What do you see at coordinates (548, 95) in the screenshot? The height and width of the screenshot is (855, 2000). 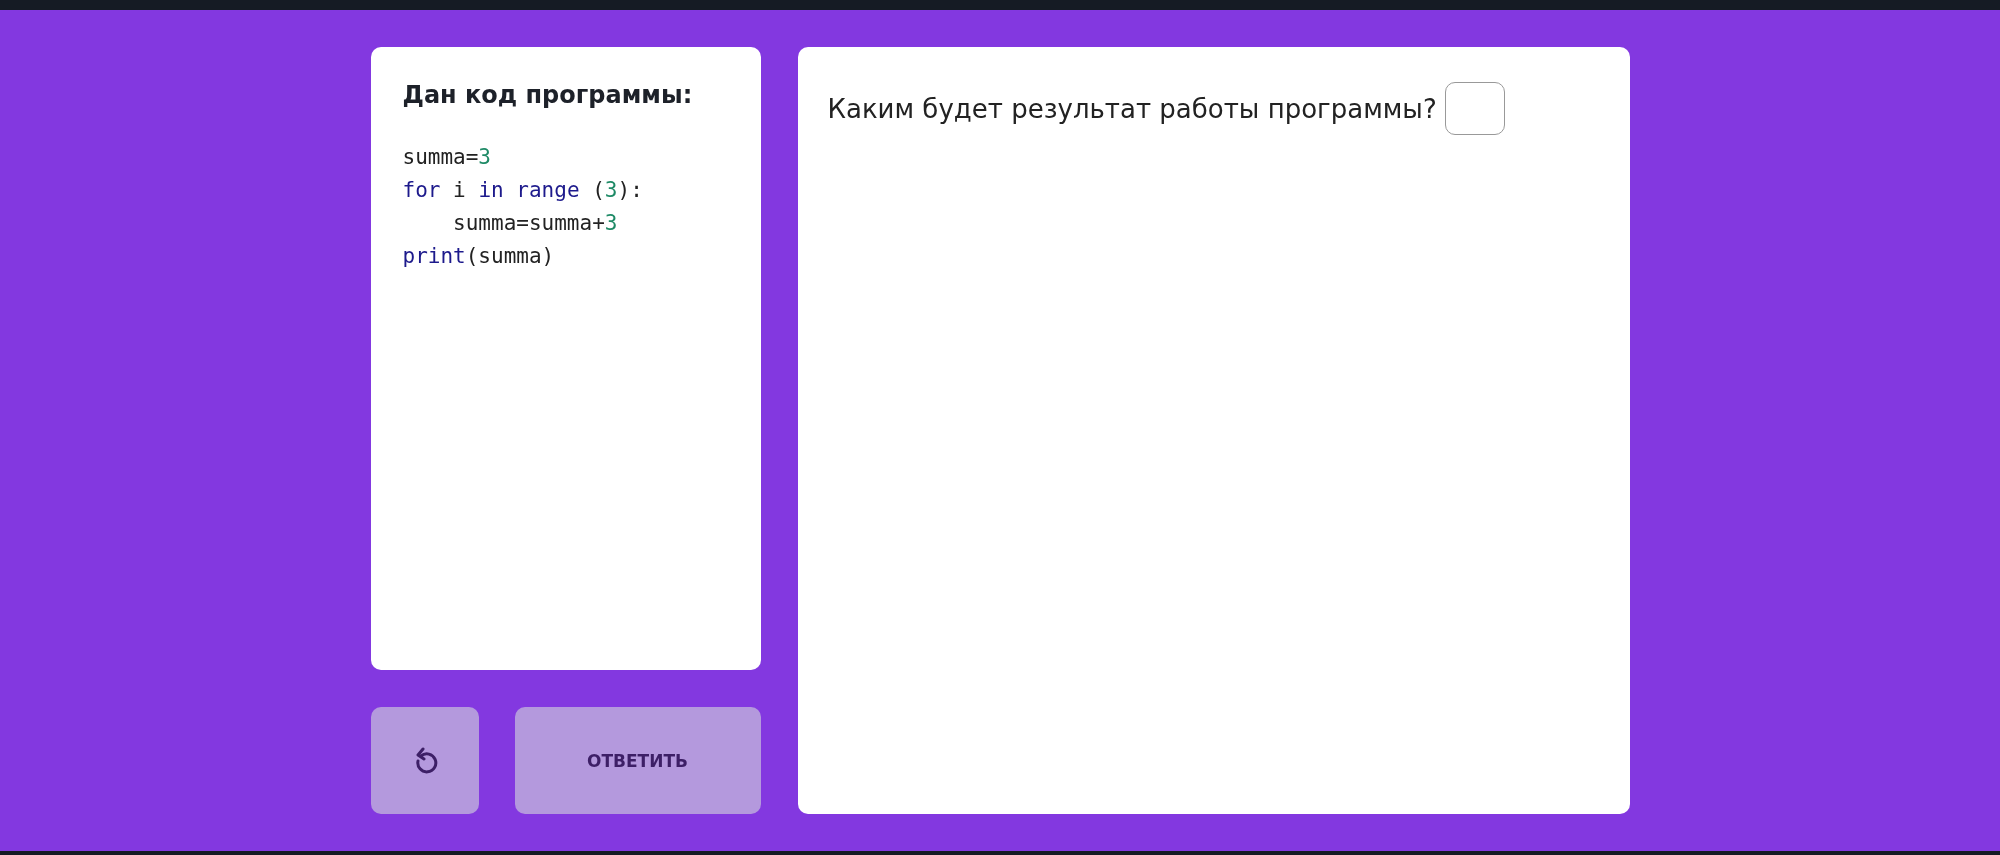 I see `code-title: Дан код программы:` at bounding box center [548, 95].